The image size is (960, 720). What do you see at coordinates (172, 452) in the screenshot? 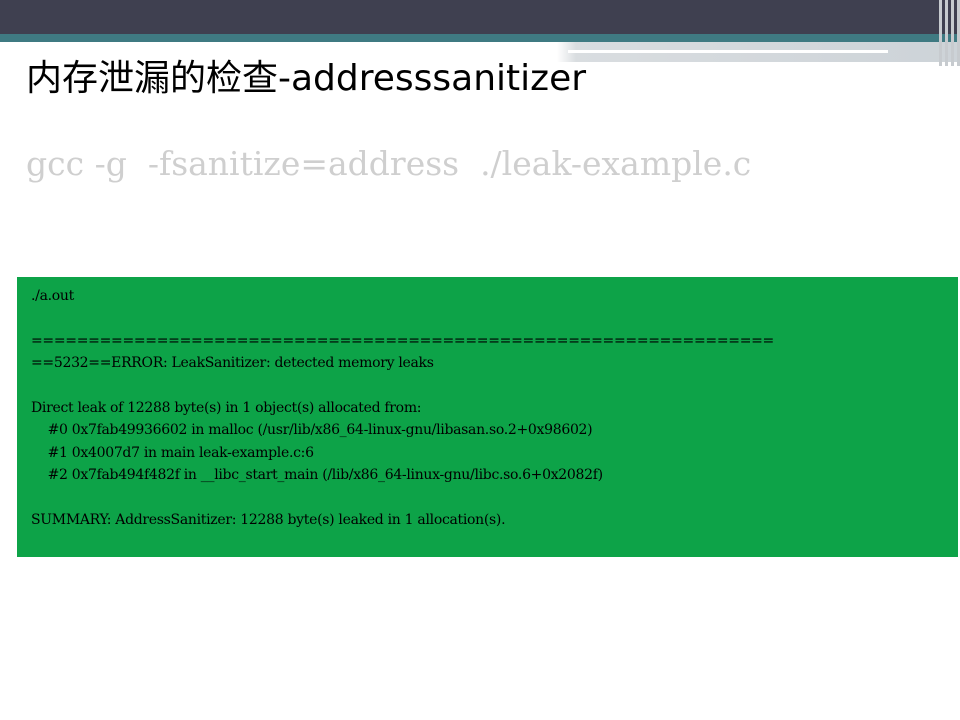
I see `output-line: #1 0x4007d7 in main leak-example.c:6` at bounding box center [172, 452].